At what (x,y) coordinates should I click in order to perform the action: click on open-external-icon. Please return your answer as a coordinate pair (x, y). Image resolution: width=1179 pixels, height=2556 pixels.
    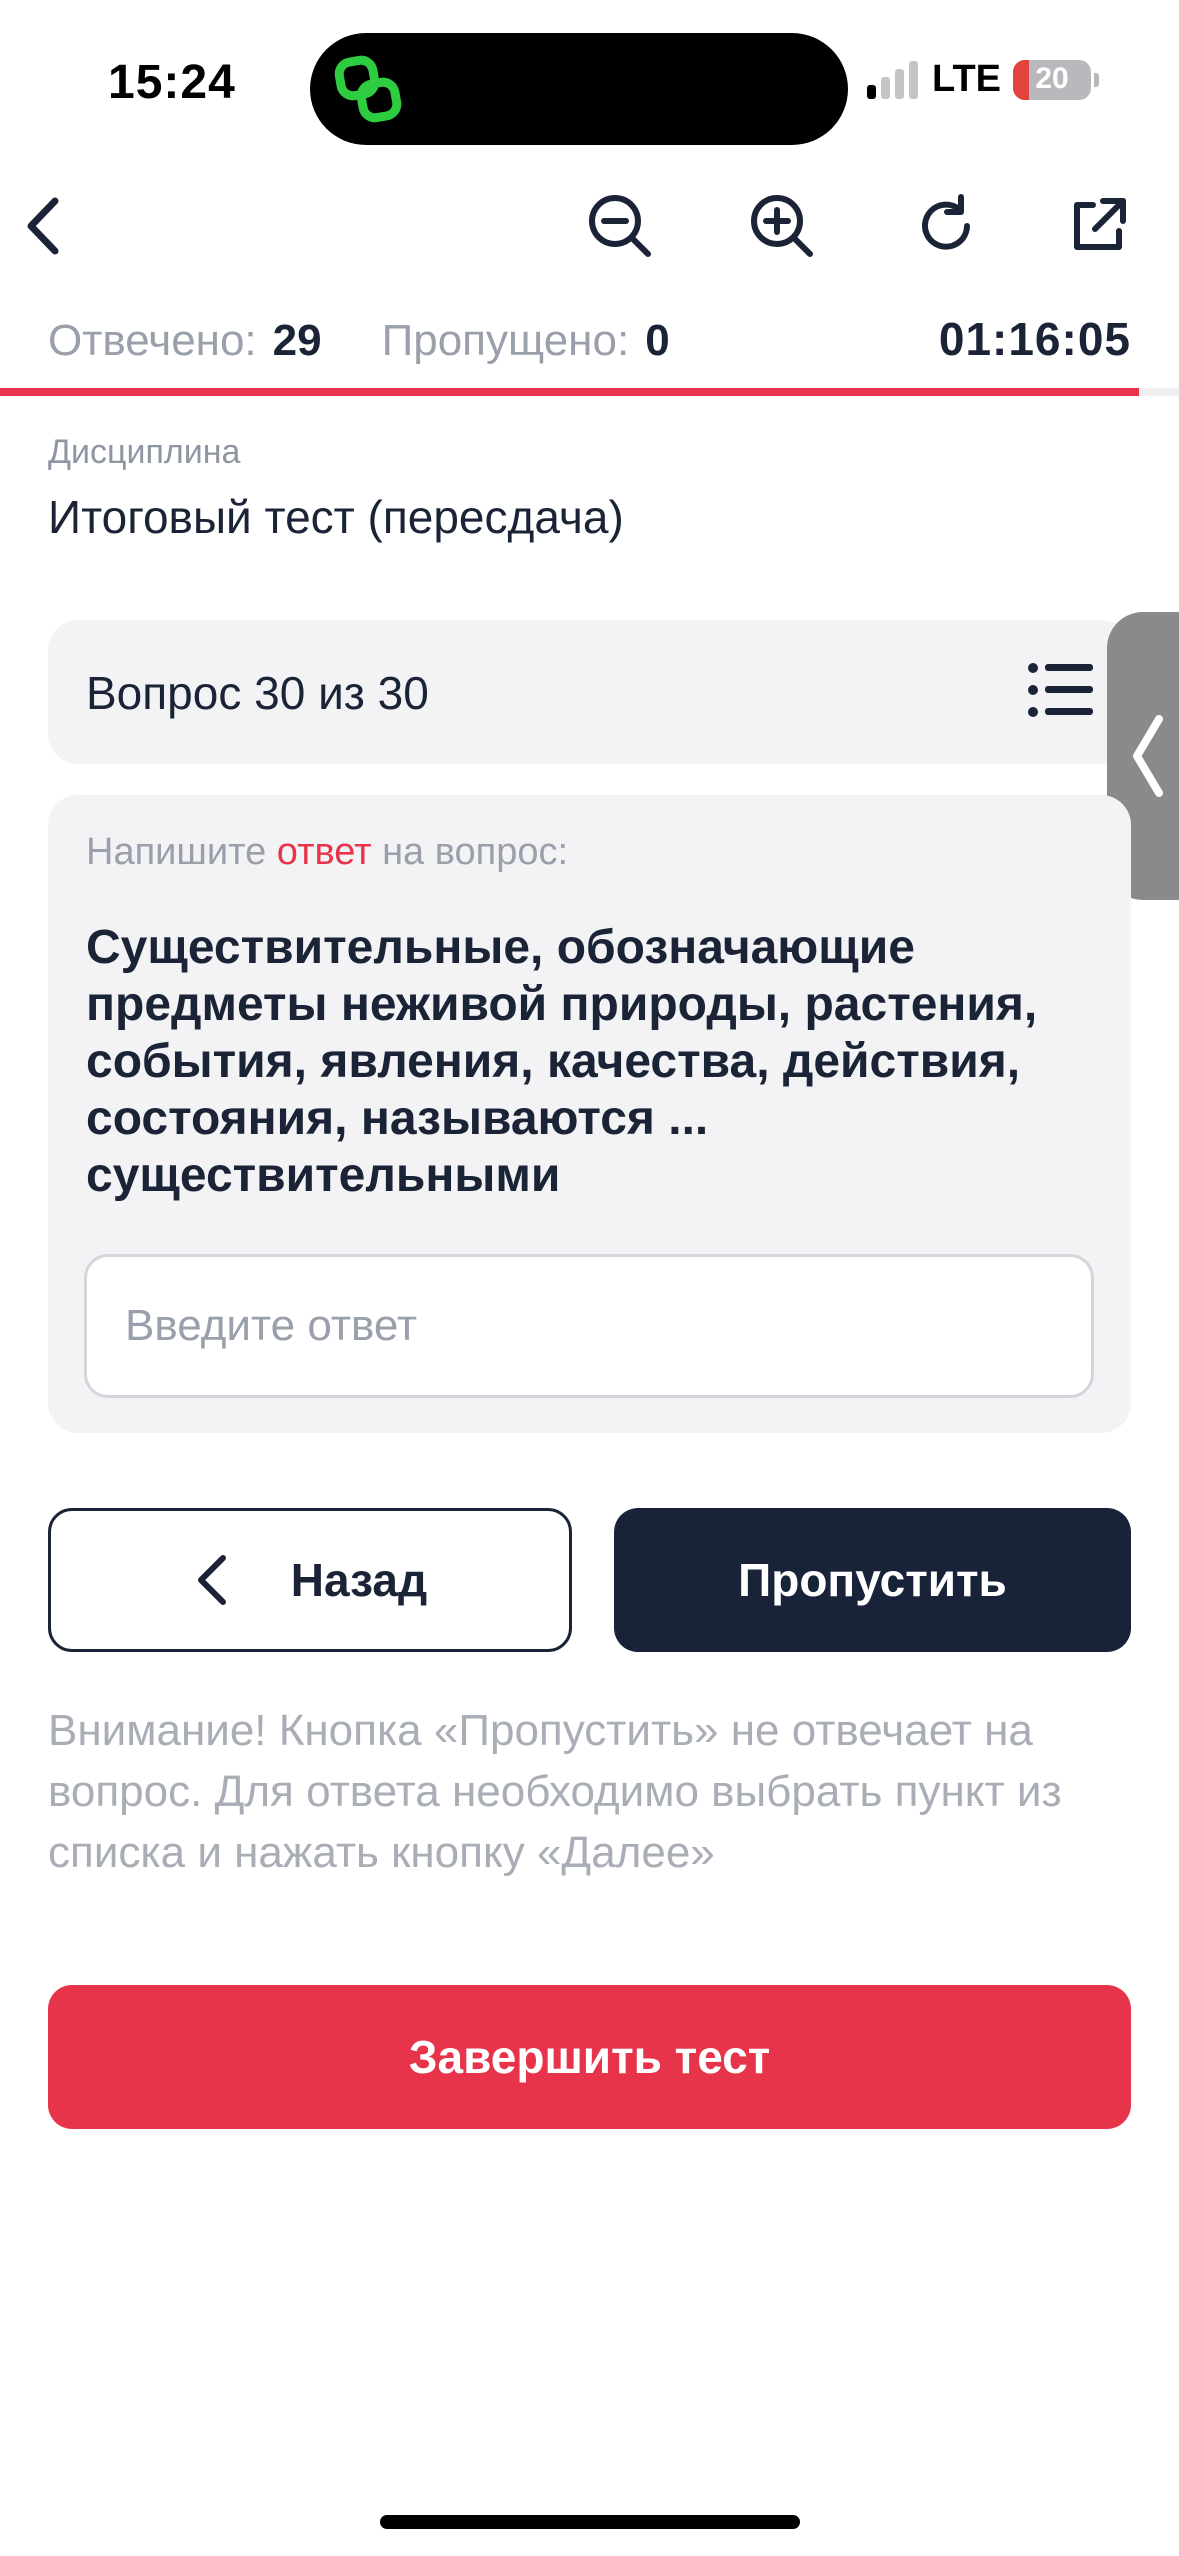
    Looking at the image, I should click on (1100, 224).